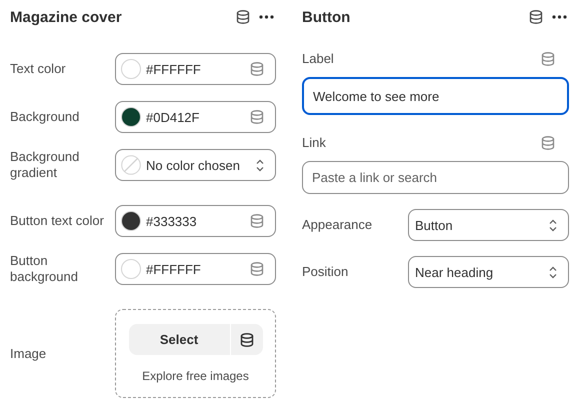  What do you see at coordinates (338, 225) in the screenshot?
I see `field-label: Appearance` at bounding box center [338, 225].